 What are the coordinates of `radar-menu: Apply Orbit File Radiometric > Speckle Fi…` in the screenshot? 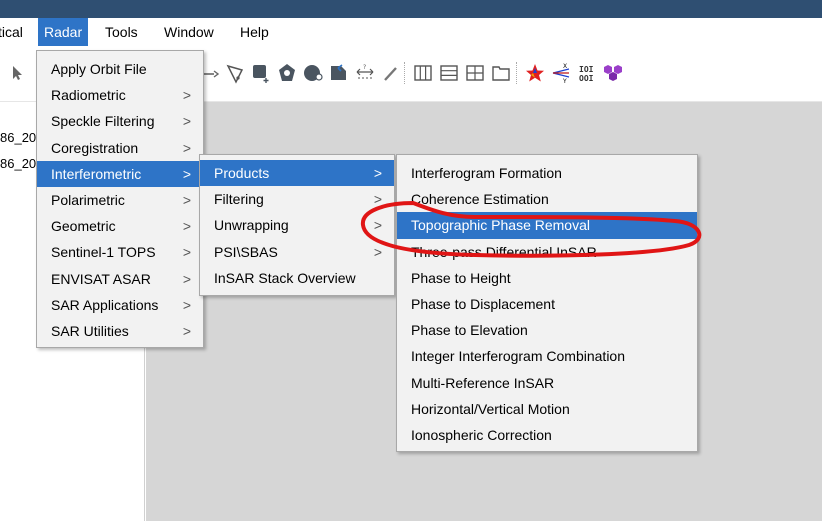 It's located at (120, 199).